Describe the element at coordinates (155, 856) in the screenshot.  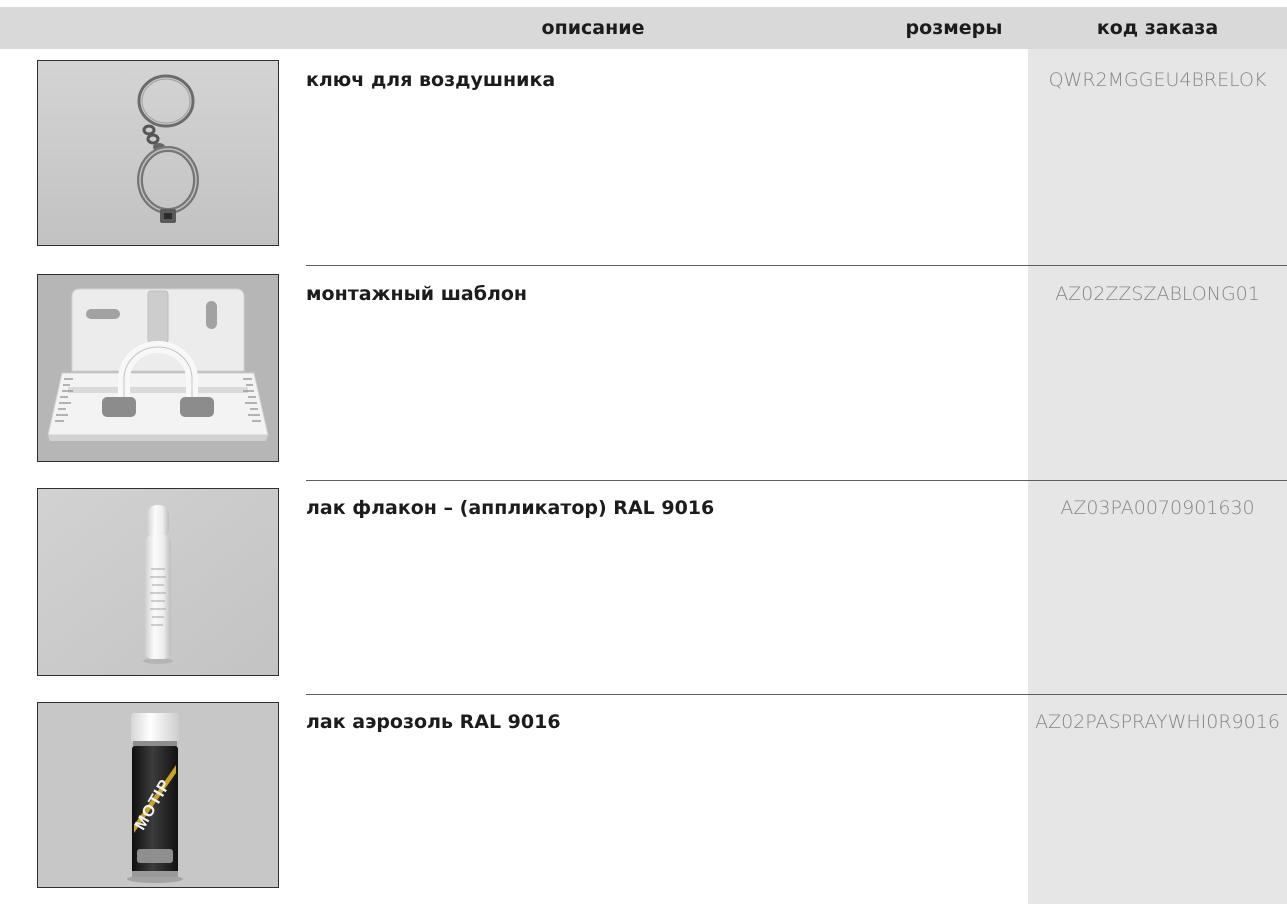
I see `can-label-car-picture` at that location.